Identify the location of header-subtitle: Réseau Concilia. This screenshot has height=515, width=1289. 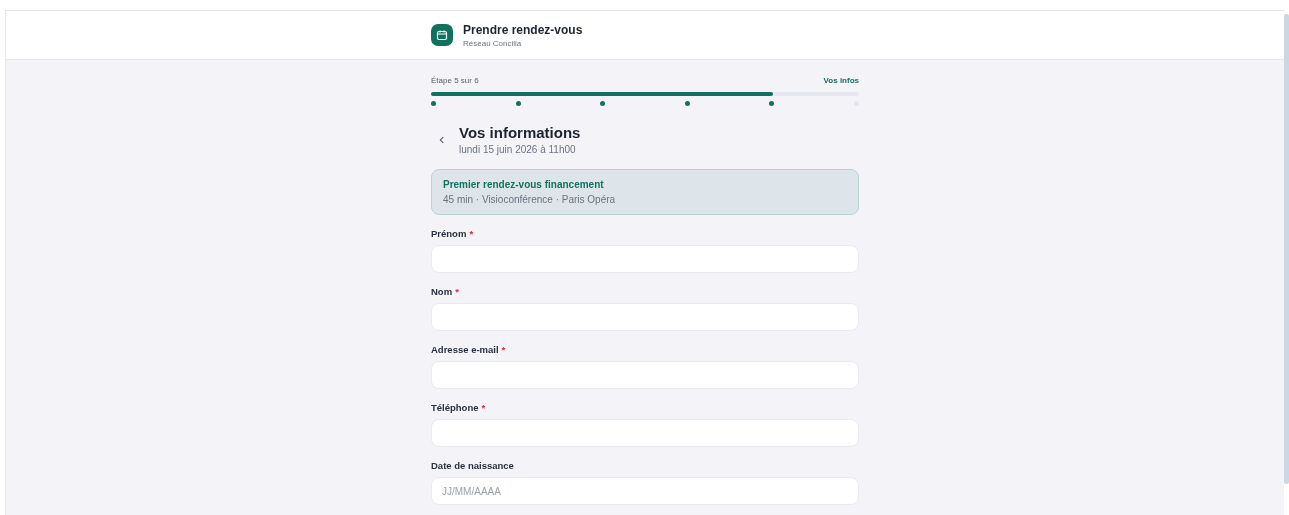
(493, 43).